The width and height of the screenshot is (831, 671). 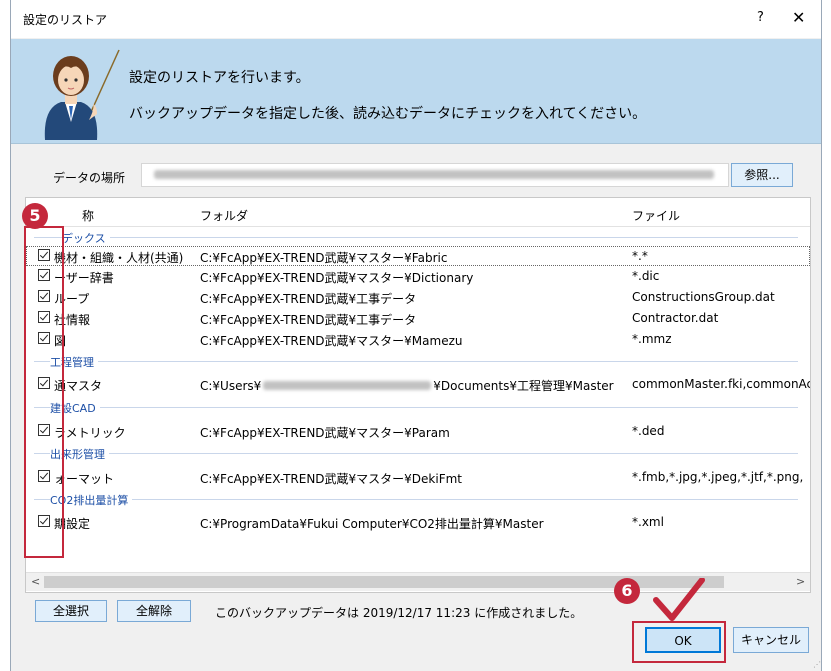 I want to click on redacted-path, so click(x=434, y=174).